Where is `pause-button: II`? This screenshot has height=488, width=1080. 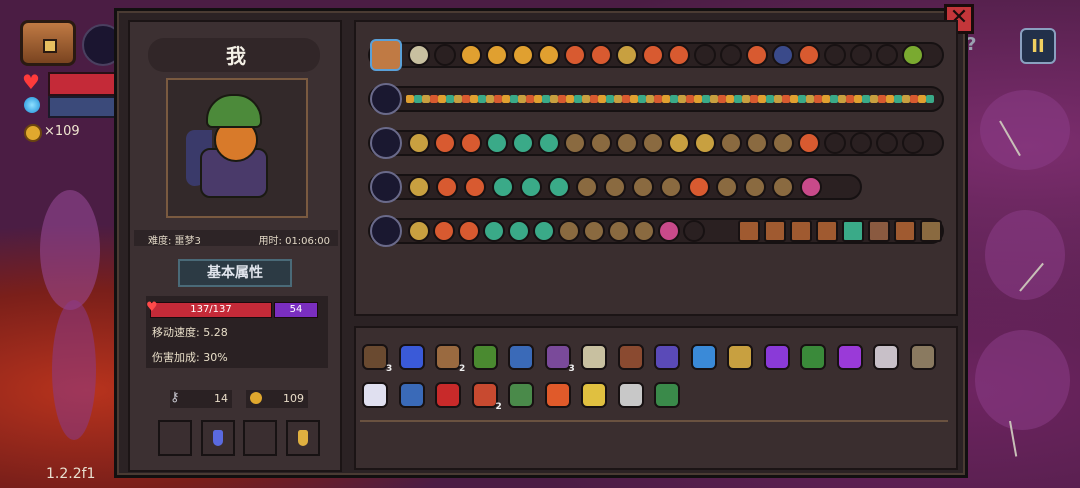
pause-button: II is located at coordinates (1038, 46).